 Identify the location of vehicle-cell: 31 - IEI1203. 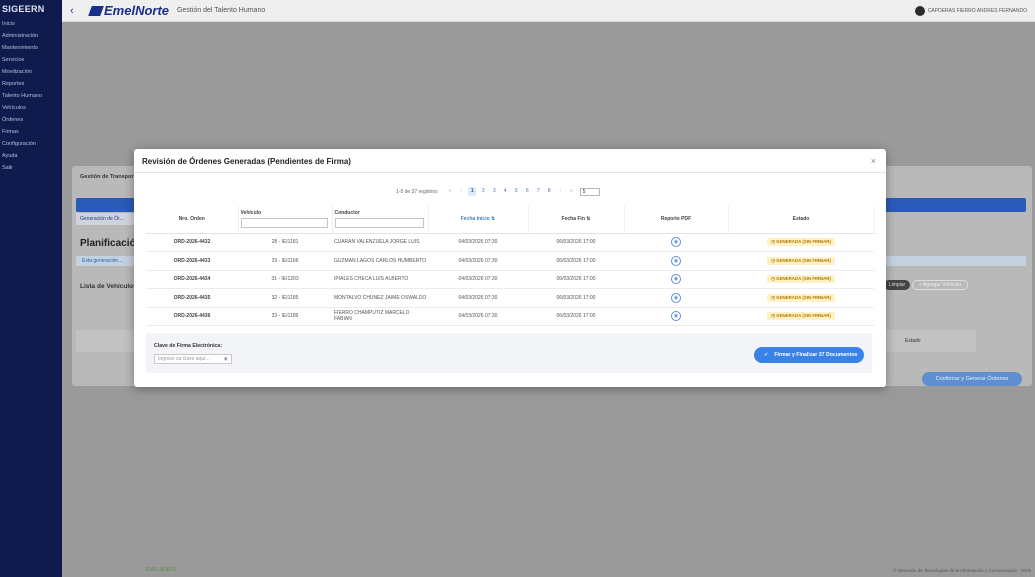
(285, 279).